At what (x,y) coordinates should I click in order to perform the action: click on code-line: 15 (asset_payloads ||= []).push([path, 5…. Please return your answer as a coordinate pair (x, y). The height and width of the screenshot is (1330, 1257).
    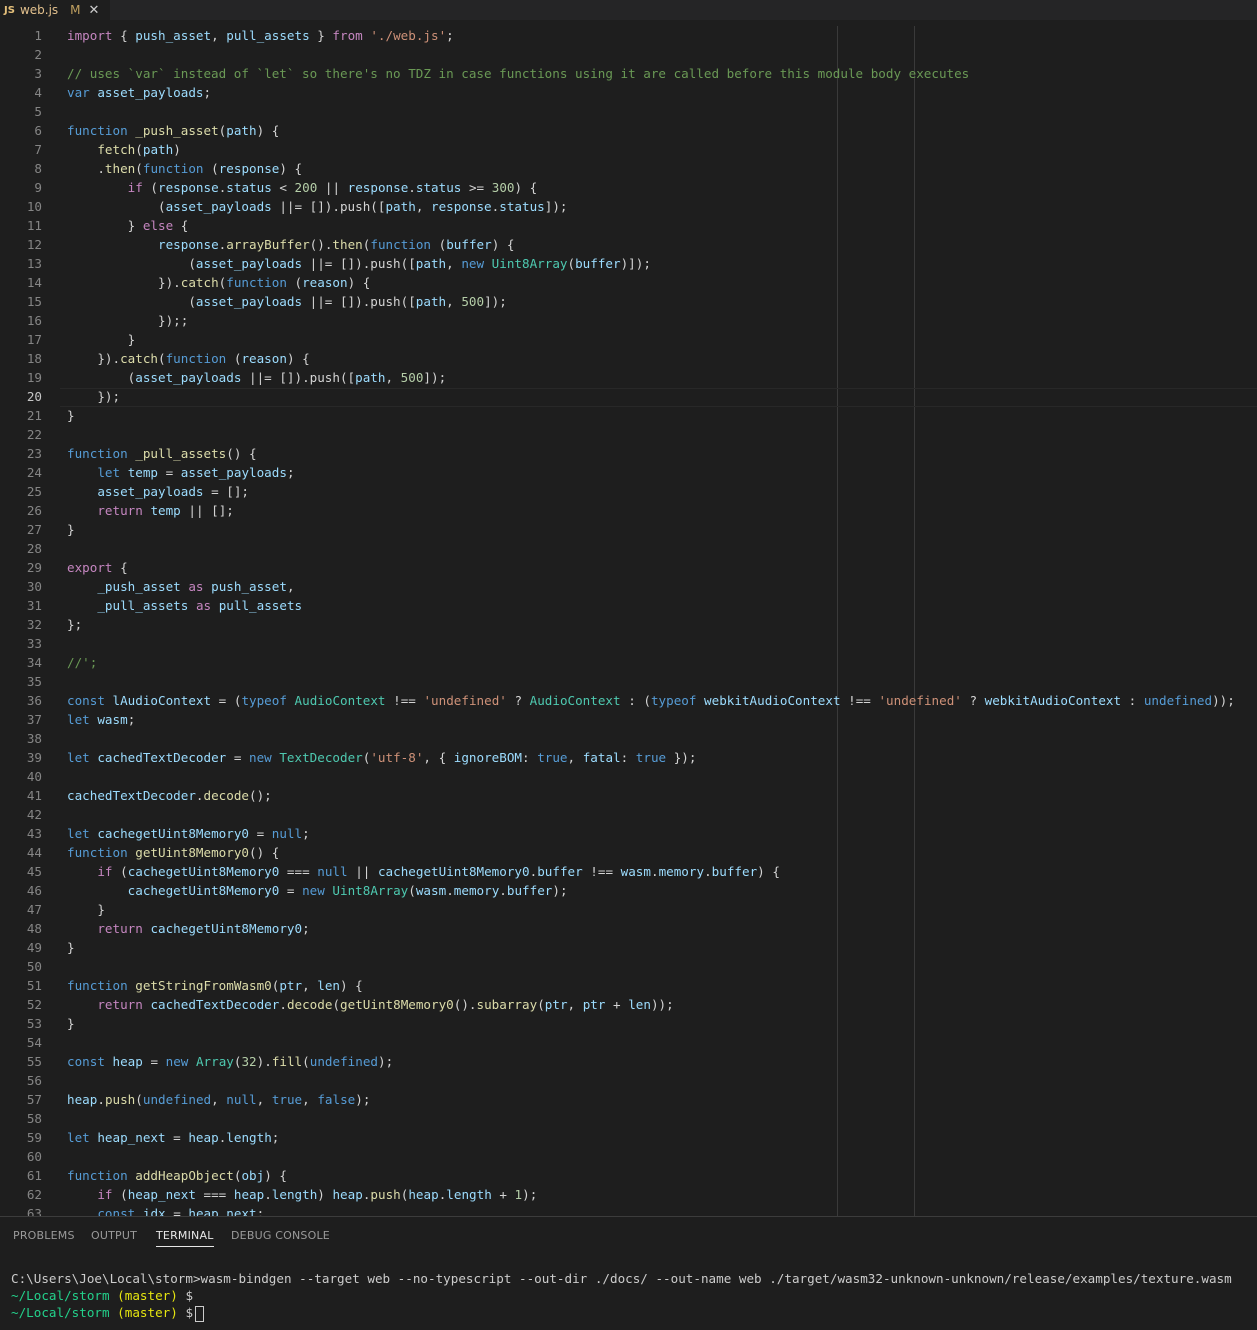
    Looking at the image, I should click on (628, 301).